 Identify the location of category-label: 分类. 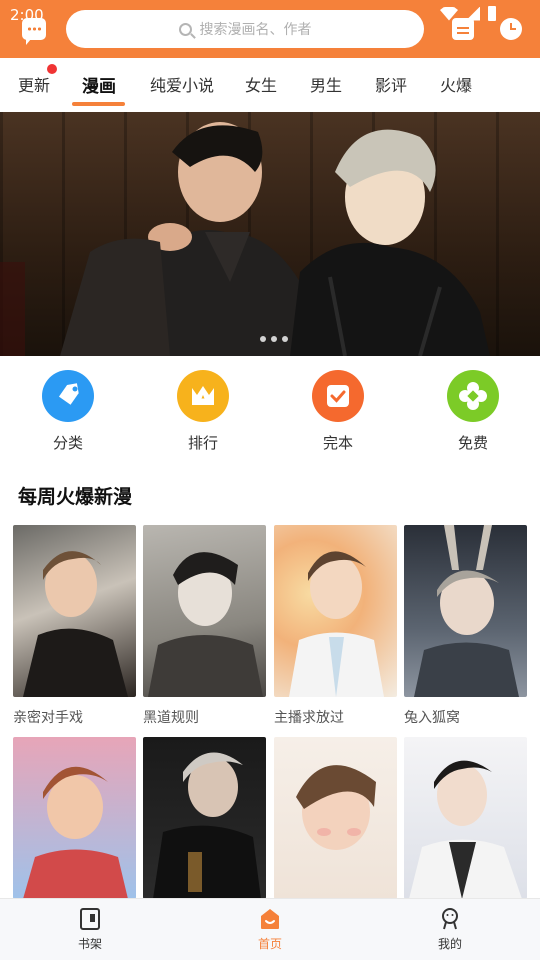
(67, 443).